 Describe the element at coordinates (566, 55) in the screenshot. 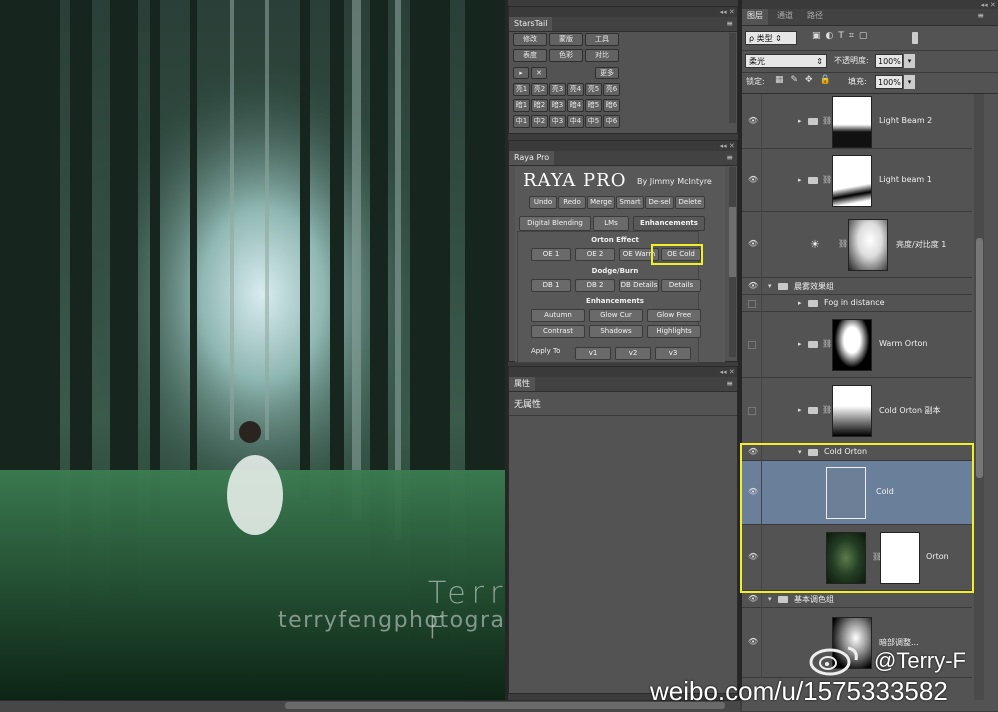

I see `starstail-button: 色彩` at that location.